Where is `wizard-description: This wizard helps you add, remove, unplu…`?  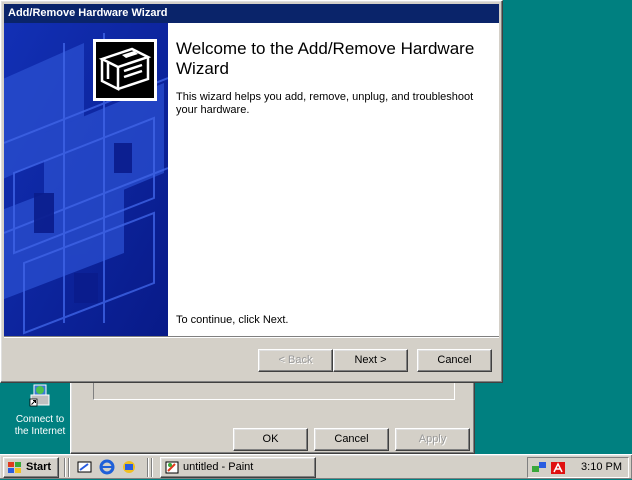 wizard-description: This wizard helps you add, remove, unplu… is located at coordinates (325, 103).